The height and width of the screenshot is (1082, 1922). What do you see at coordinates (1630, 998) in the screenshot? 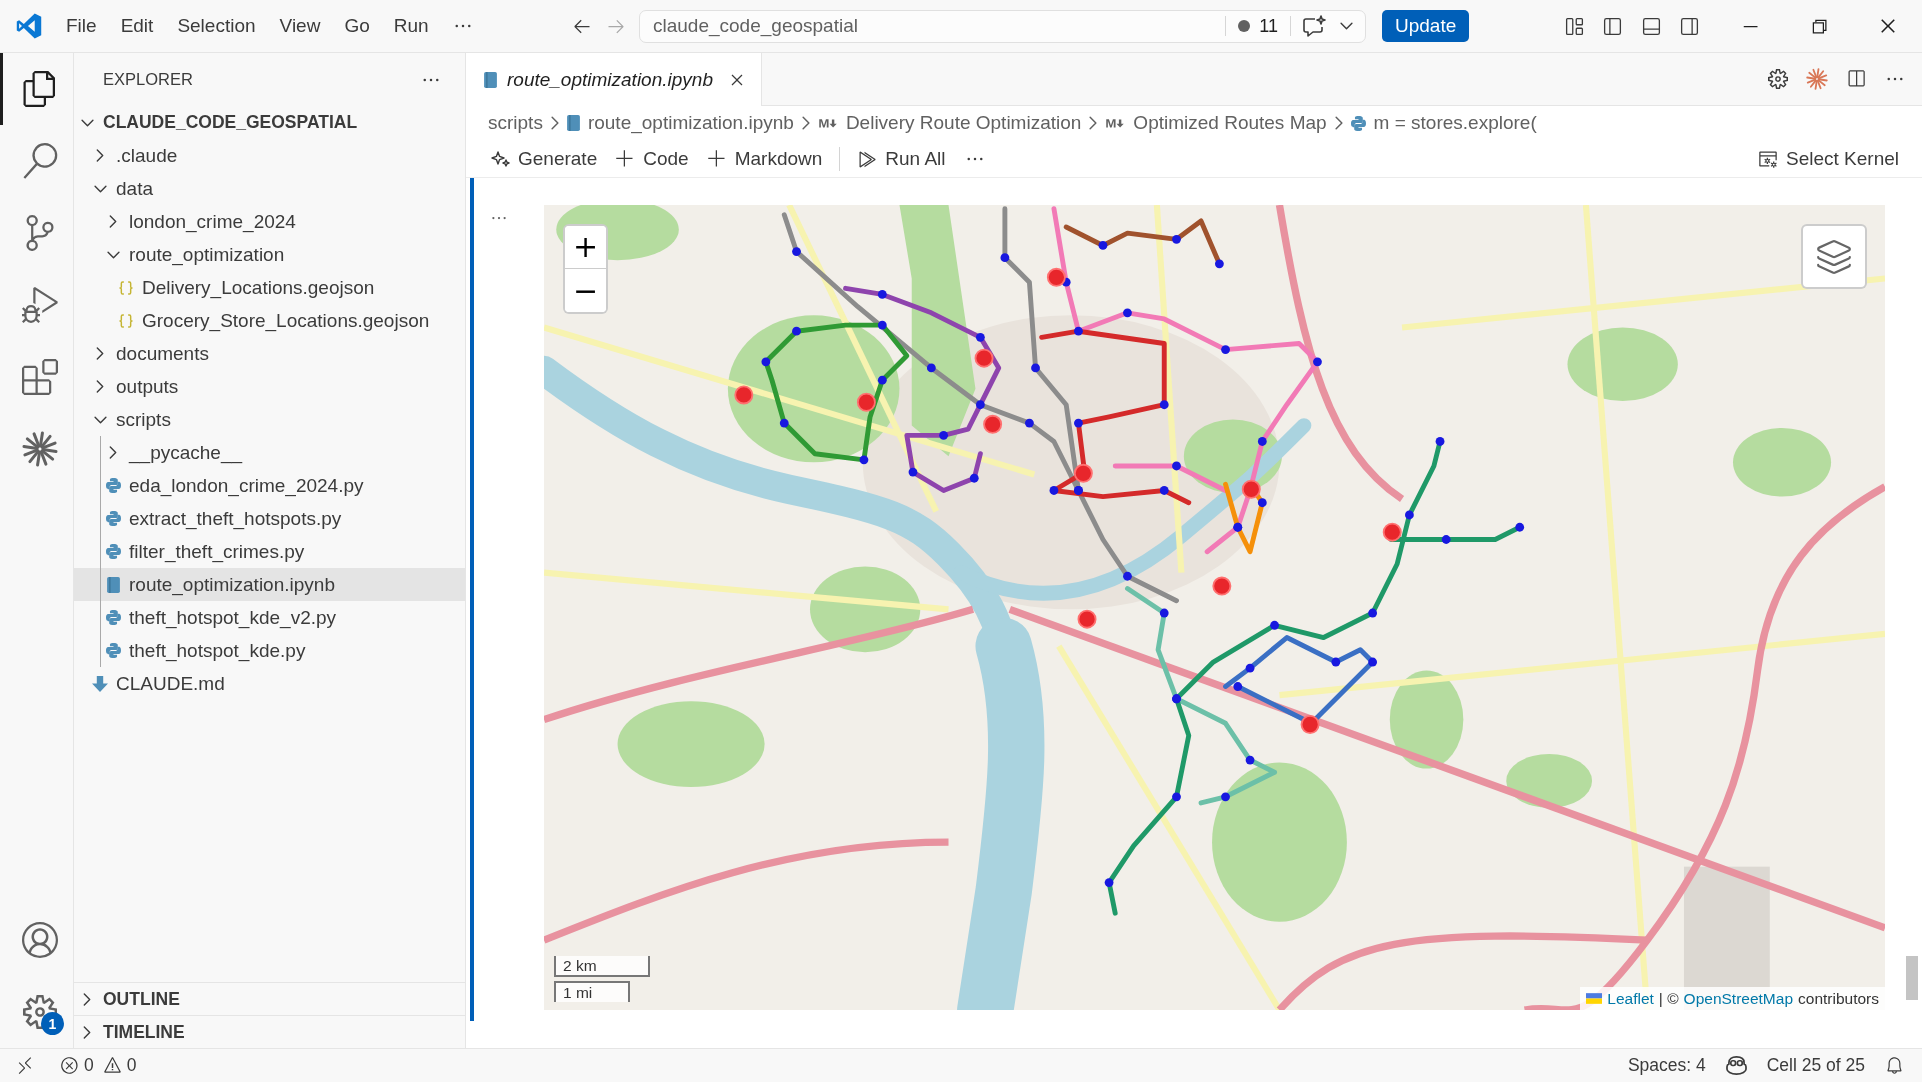
I see `attribution-link: Leaflet` at bounding box center [1630, 998].